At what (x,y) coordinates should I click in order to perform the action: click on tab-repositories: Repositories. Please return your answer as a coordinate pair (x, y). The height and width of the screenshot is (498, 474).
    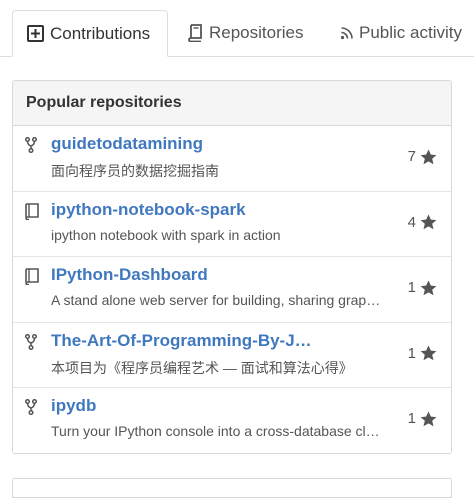
    Looking at the image, I should click on (246, 33).